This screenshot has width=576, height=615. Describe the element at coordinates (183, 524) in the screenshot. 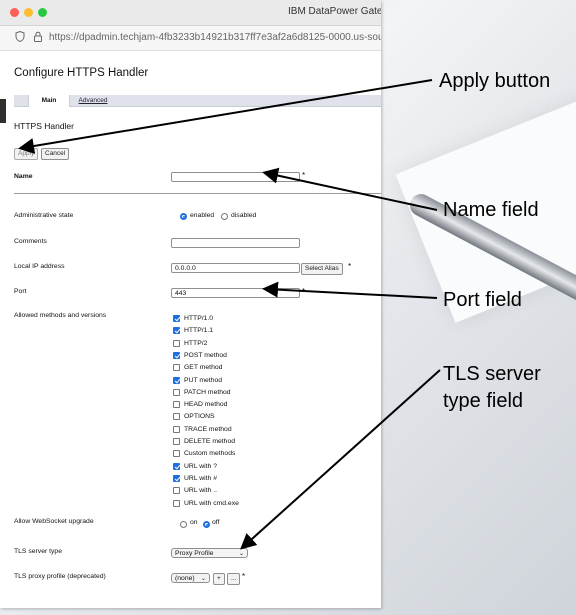

I see `websocket-on-radio` at that location.